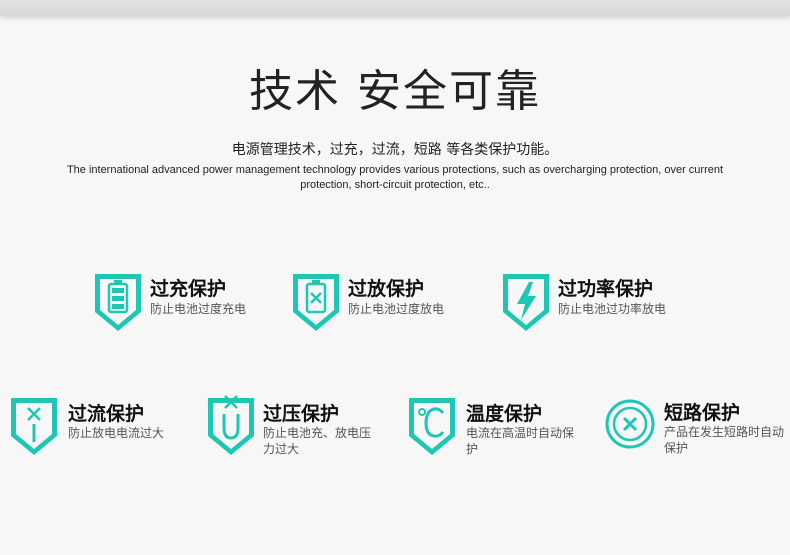 Image resolution: width=790 pixels, height=555 pixels. What do you see at coordinates (702, 413) in the screenshot?
I see `feature-title: 短路保护` at bounding box center [702, 413].